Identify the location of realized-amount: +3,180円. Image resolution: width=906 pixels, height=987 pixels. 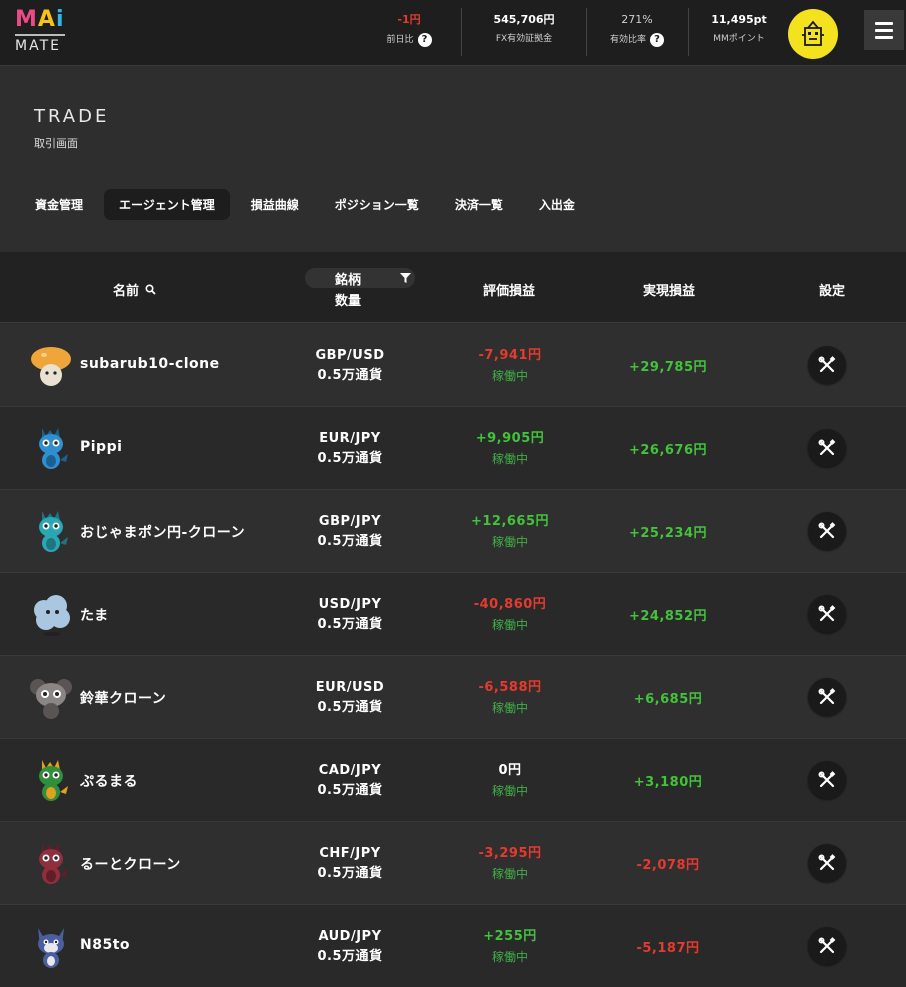
(668, 782).